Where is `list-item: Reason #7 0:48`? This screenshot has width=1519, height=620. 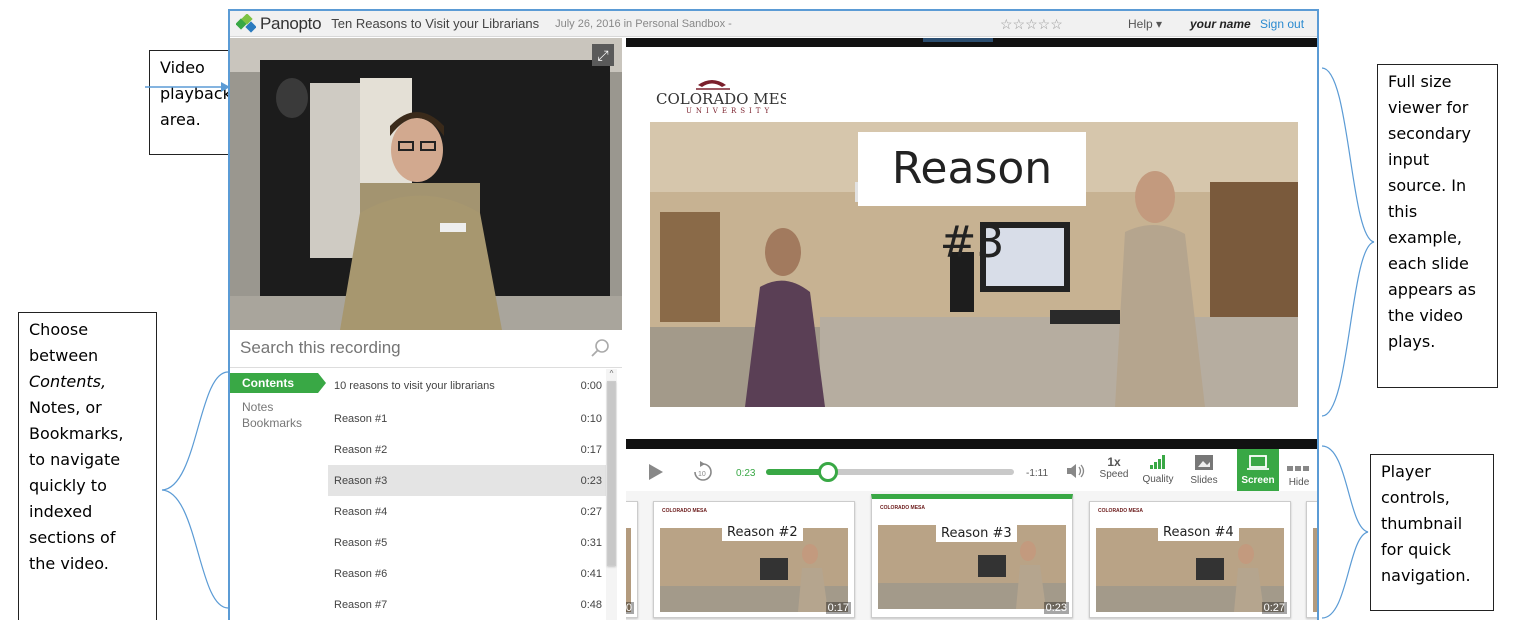
list-item: Reason #7 0:48 is located at coordinates (467, 604).